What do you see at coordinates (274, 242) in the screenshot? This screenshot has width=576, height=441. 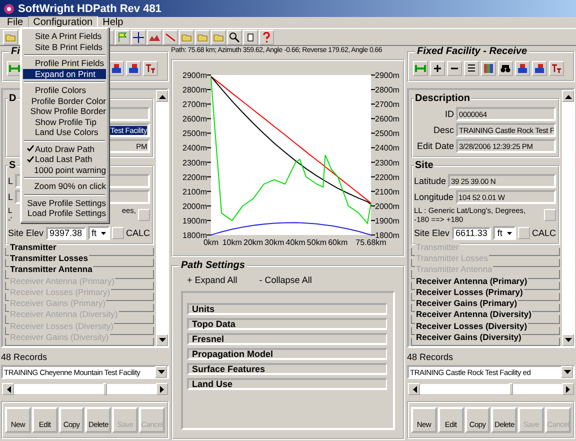 I see `axis-label: 30km` at bounding box center [274, 242].